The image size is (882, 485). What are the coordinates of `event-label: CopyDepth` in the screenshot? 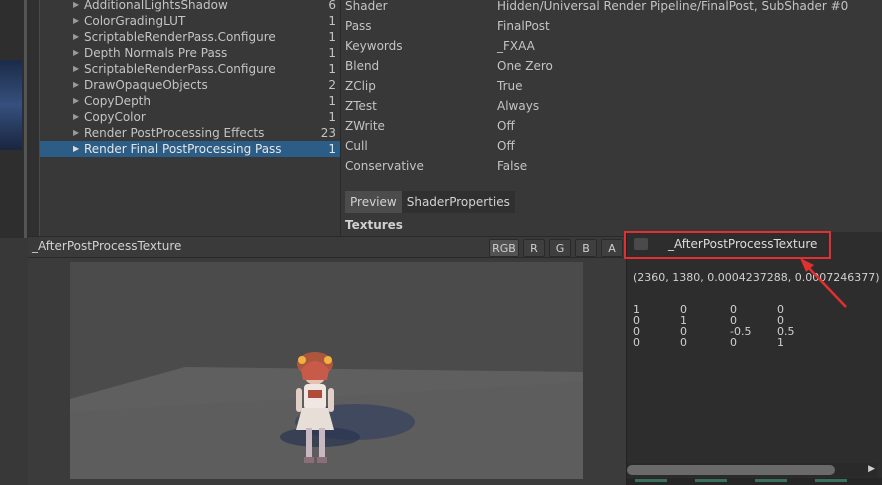 It's located at (117, 101).